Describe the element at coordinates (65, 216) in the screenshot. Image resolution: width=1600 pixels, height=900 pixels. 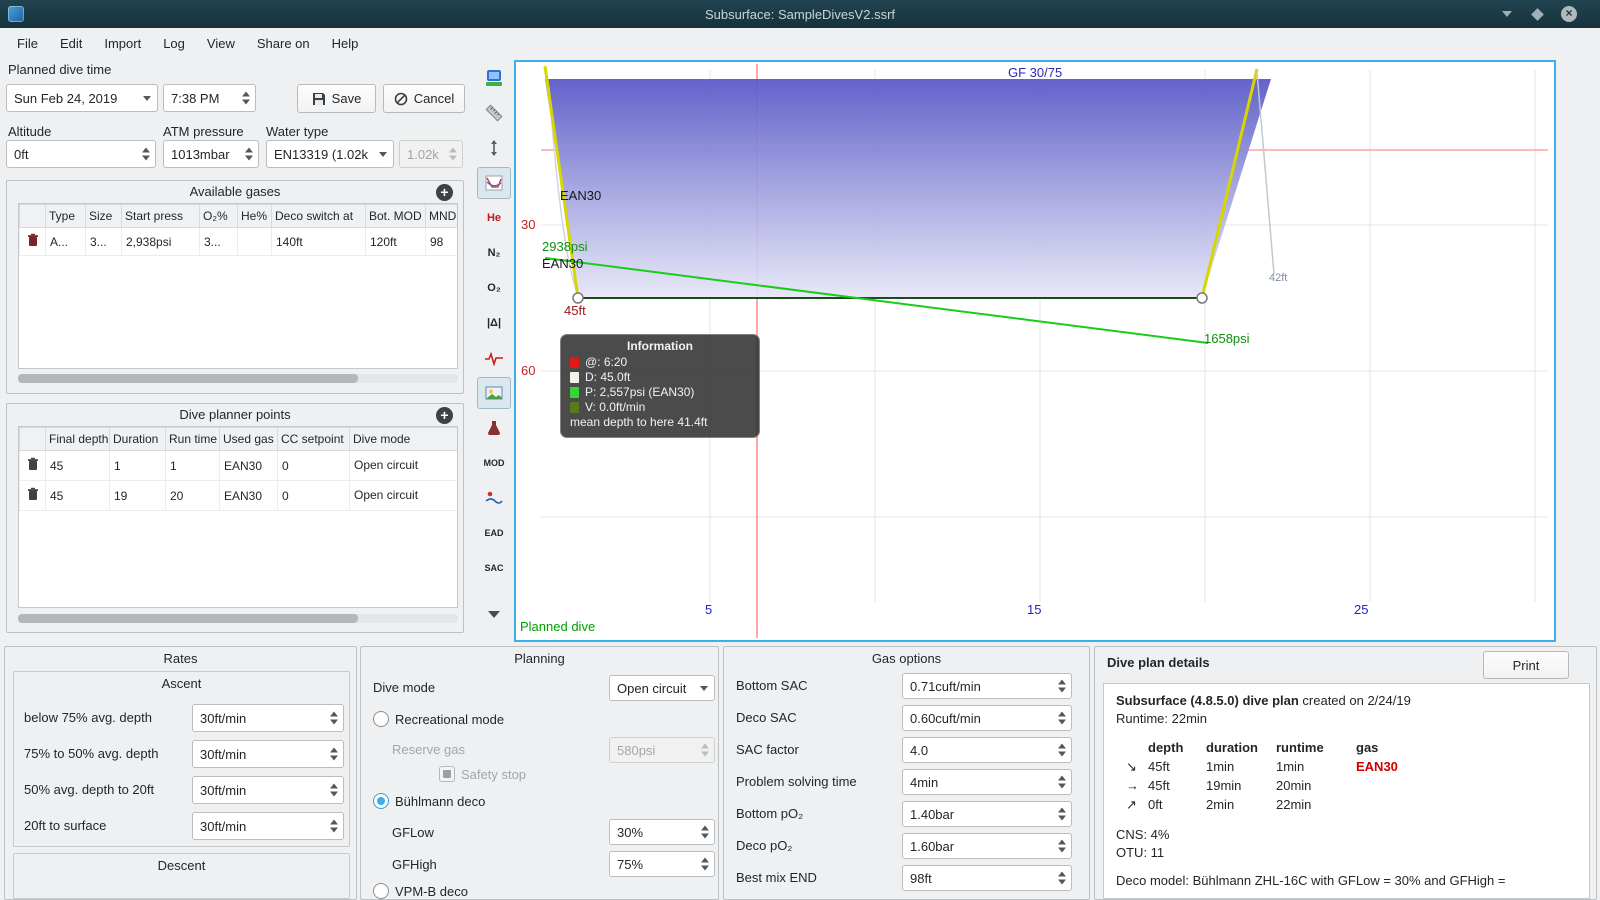
I see `gases-col-type: Type` at that location.